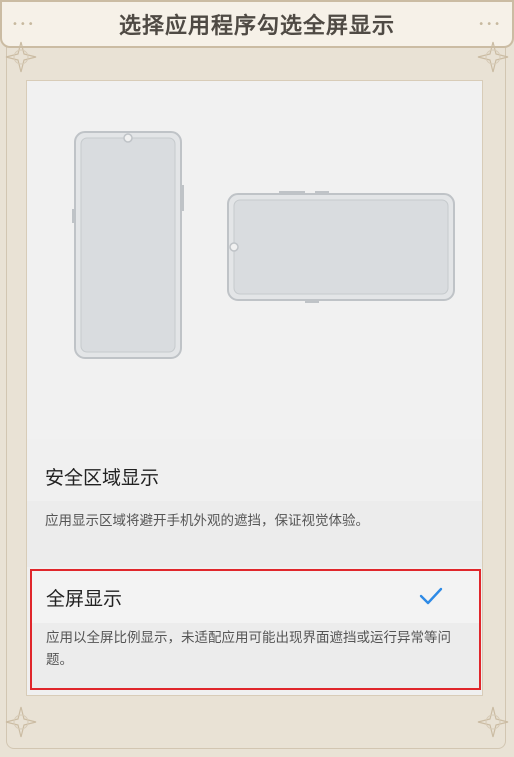 The image size is (514, 757). What do you see at coordinates (84, 599) in the screenshot?
I see `option-title: 全屏显示` at bounding box center [84, 599].